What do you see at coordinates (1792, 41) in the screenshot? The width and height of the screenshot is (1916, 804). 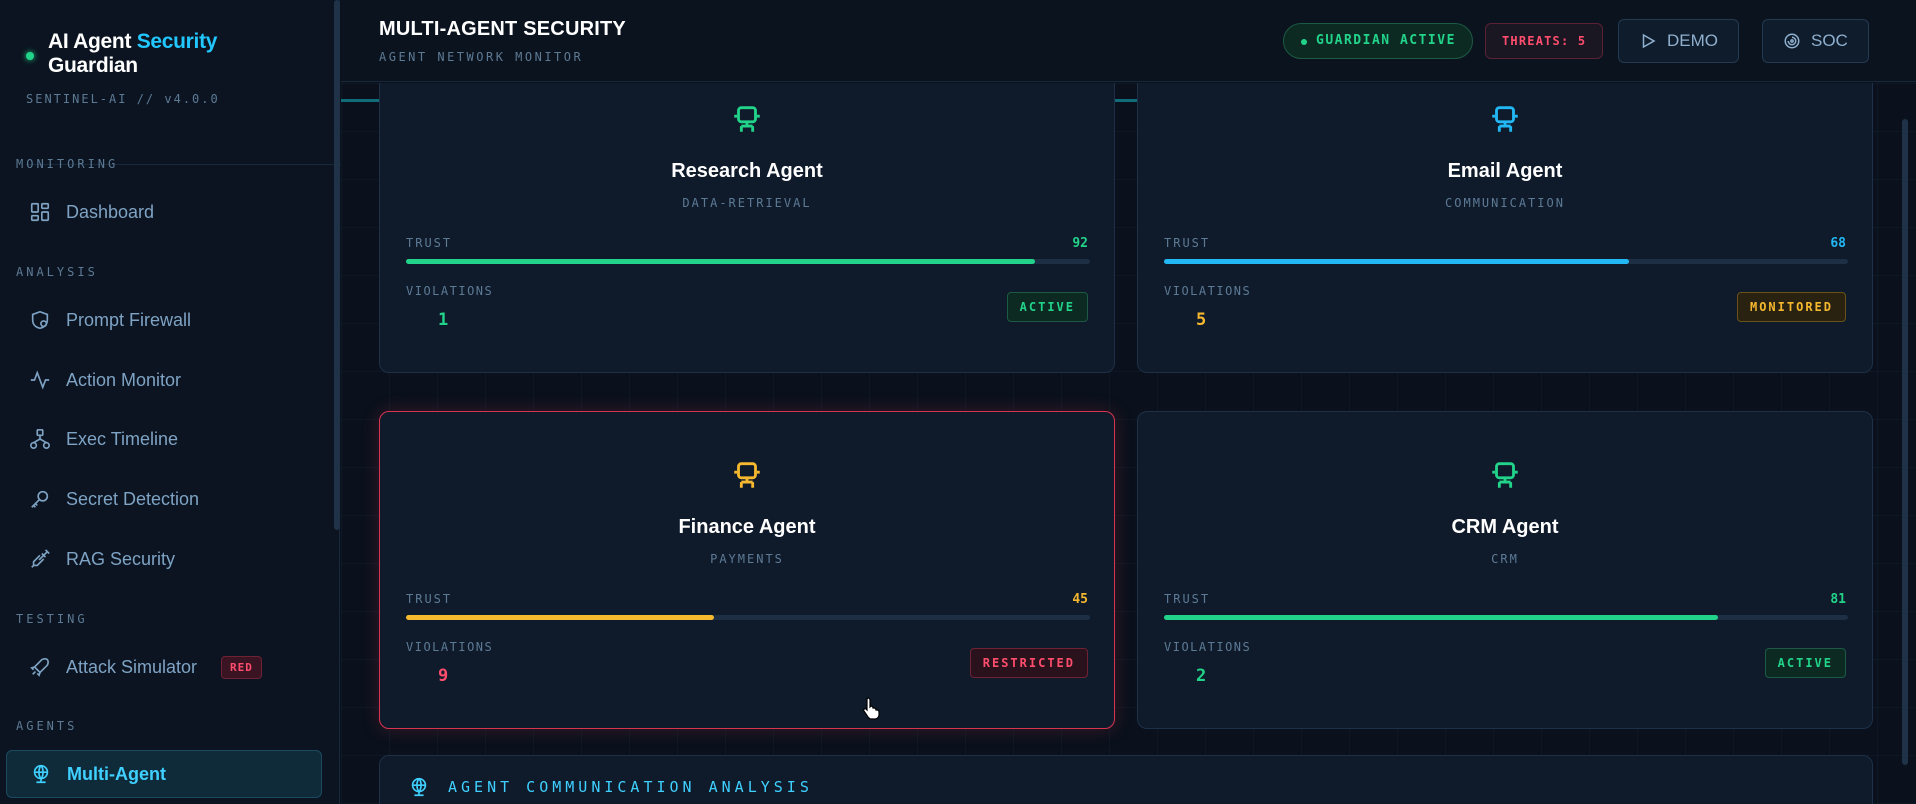 I see `radar-icon` at bounding box center [1792, 41].